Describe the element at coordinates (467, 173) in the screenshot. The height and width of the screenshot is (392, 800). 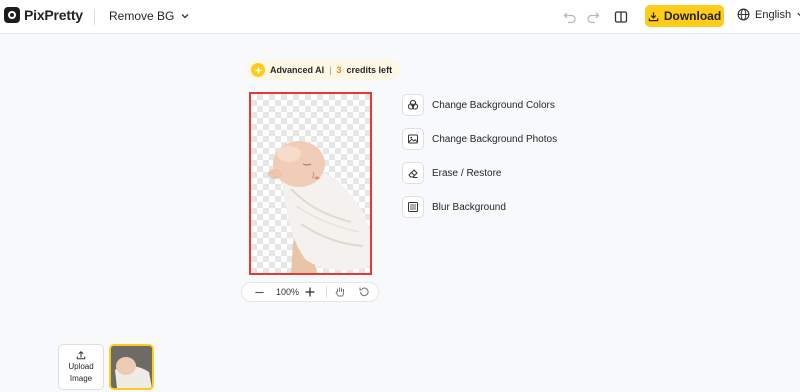
I see `option-label: Erase / Restore` at that location.